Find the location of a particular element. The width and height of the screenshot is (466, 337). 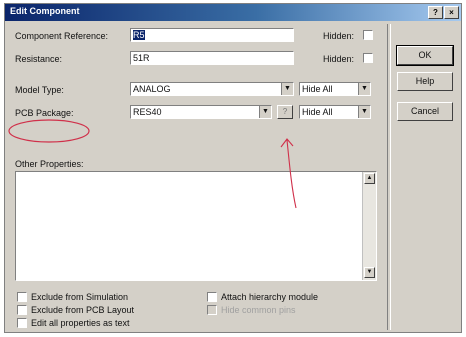

hide-common-pins-label: Hide common pins is located at coordinates (258, 310).